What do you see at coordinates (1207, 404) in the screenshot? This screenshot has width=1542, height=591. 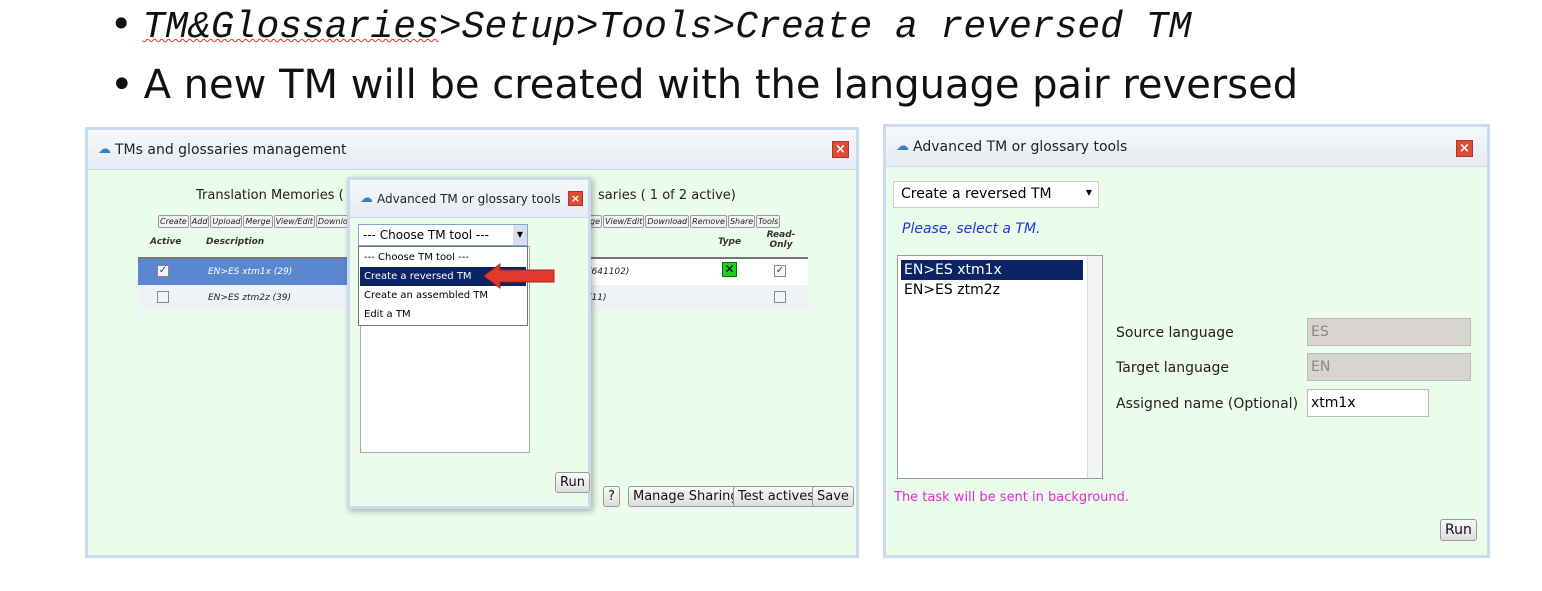 I see `assigned-name-label: Assigned name (Optional)` at bounding box center [1207, 404].